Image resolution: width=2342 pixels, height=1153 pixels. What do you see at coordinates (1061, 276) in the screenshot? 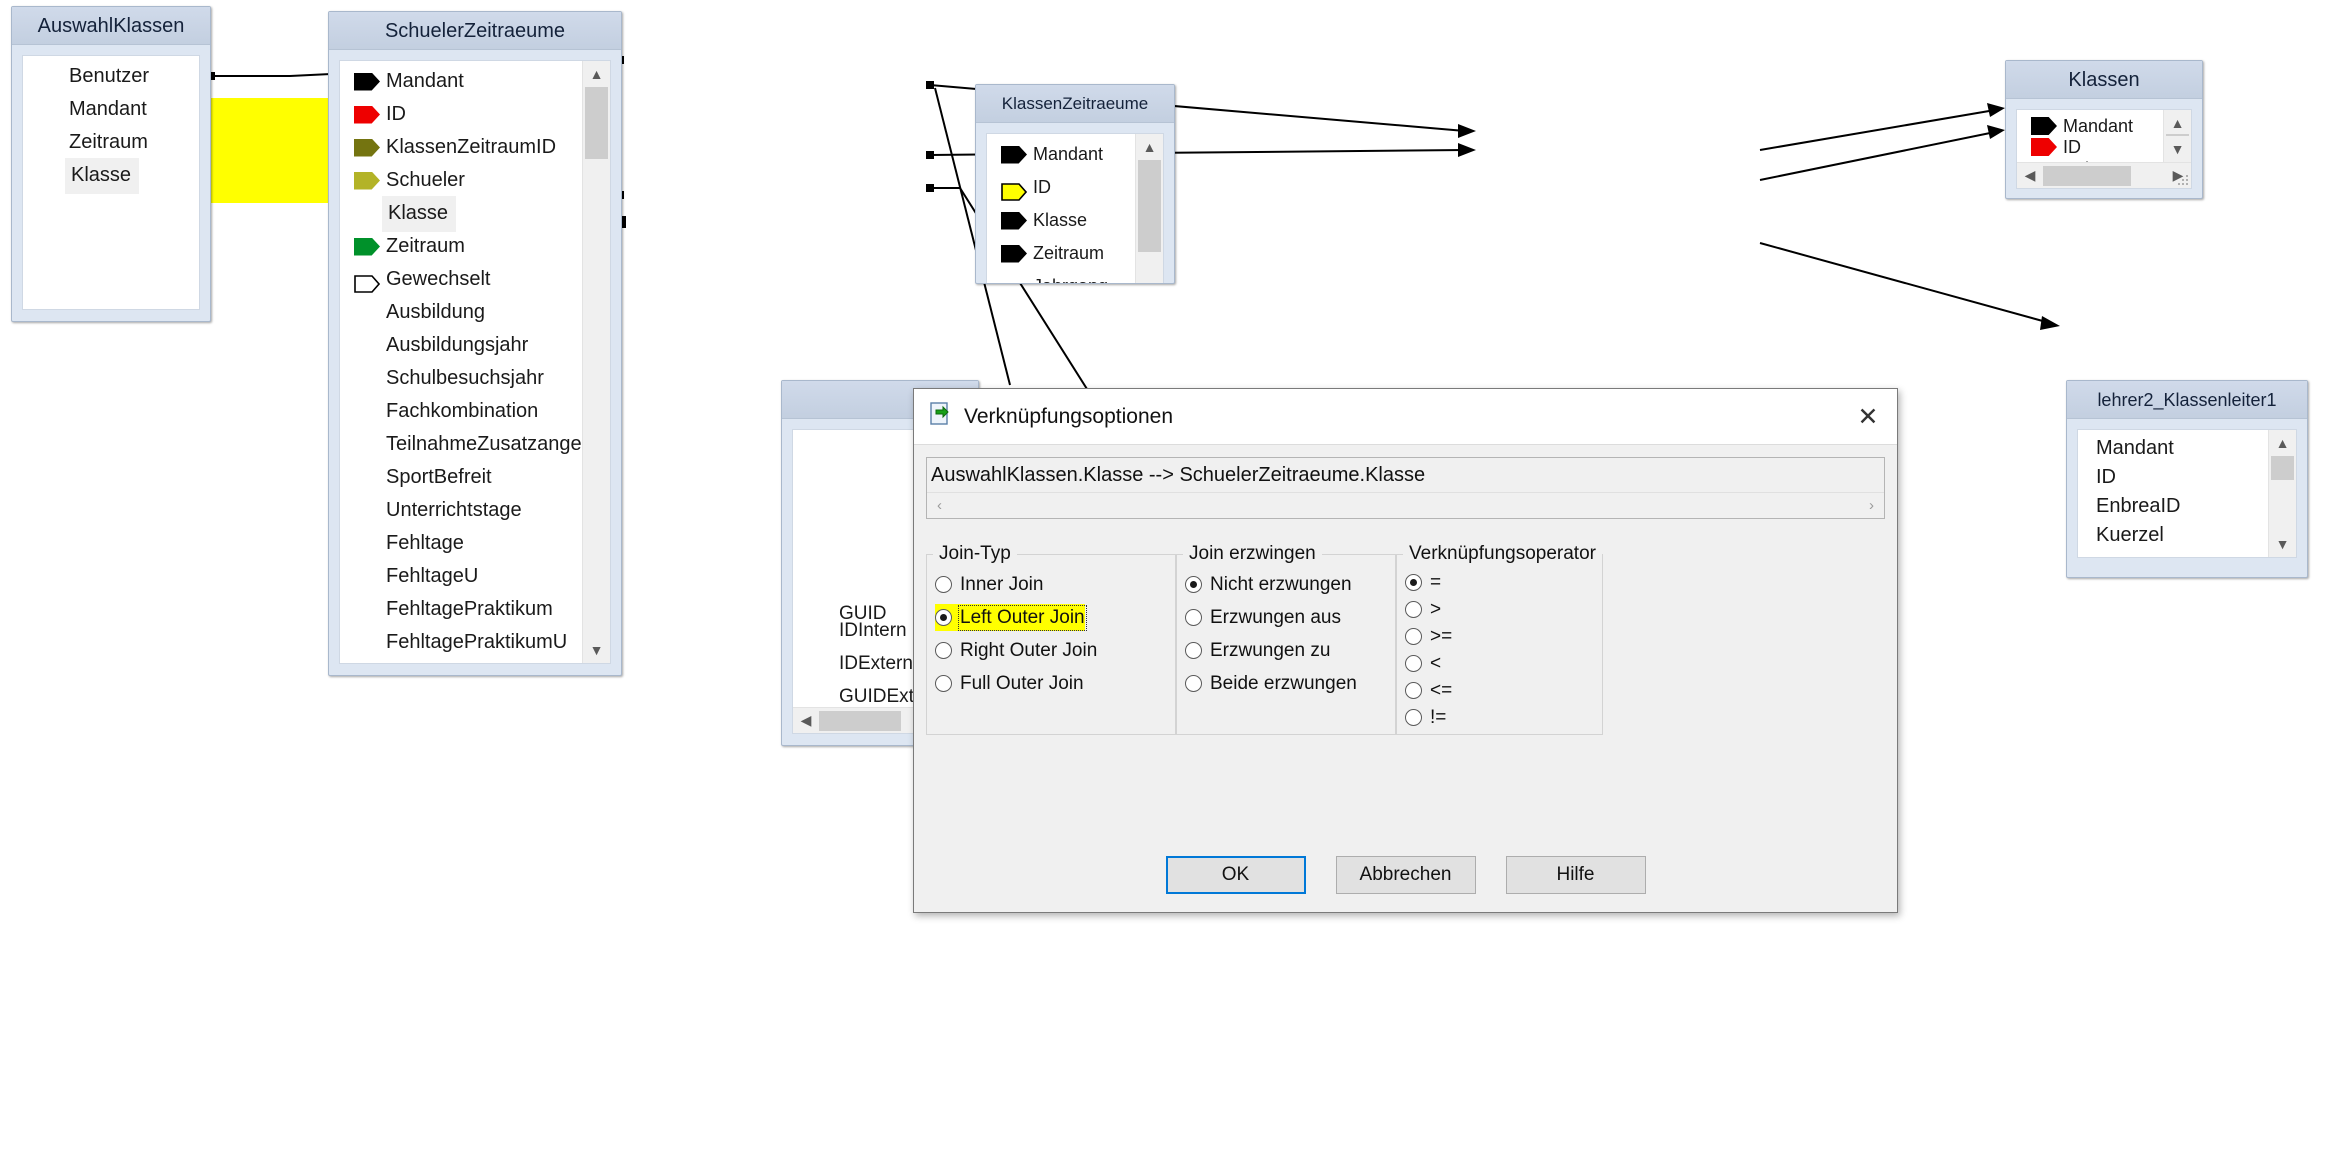
I see `field-row: Jahrgang` at bounding box center [1061, 276].